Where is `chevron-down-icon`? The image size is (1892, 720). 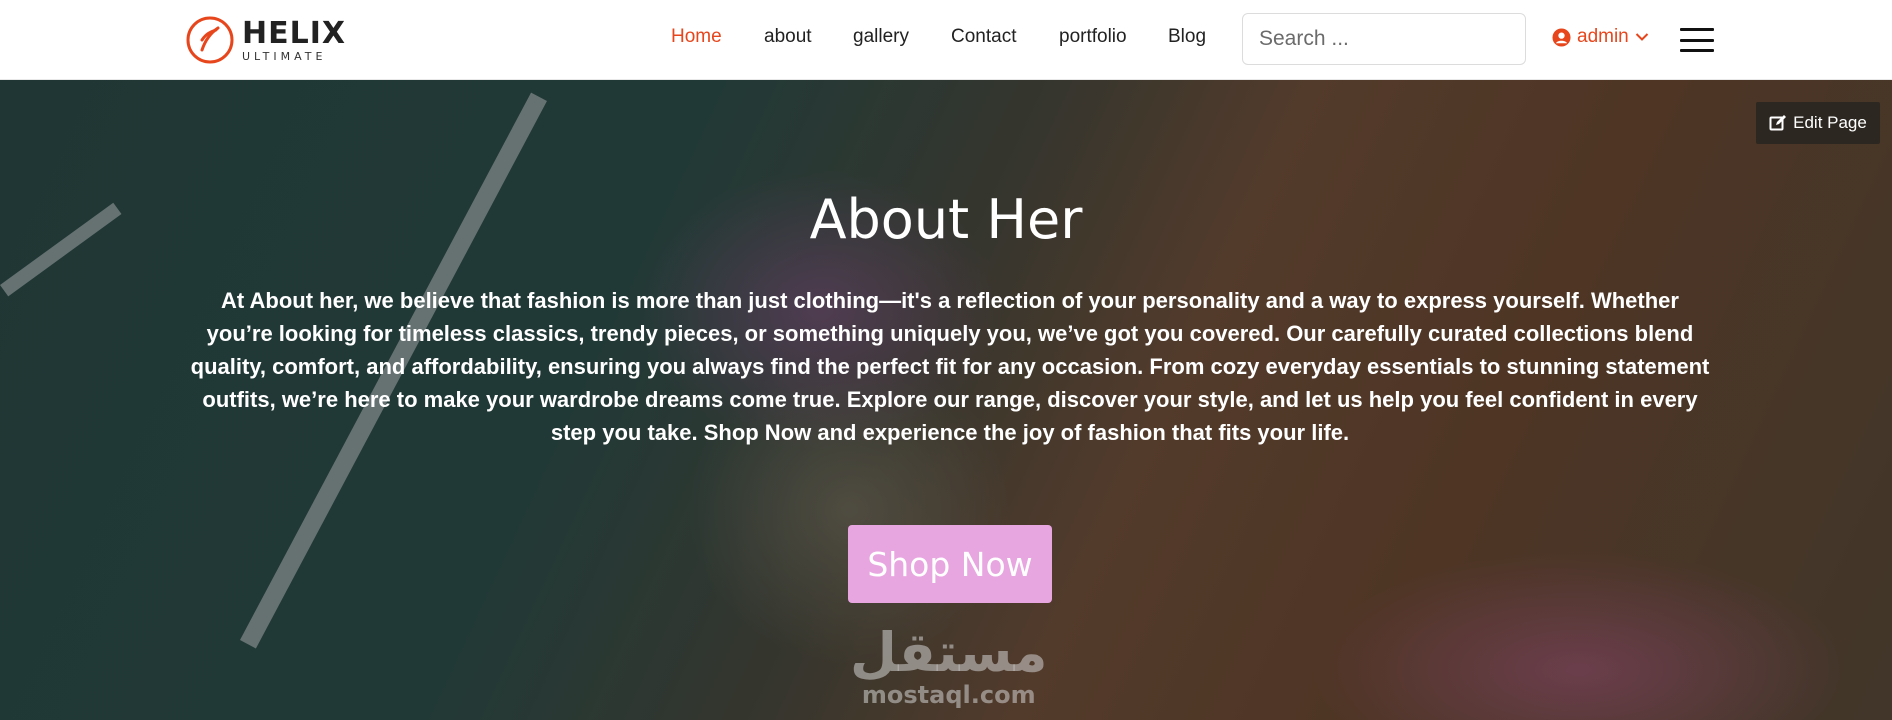 chevron-down-icon is located at coordinates (1641, 37).